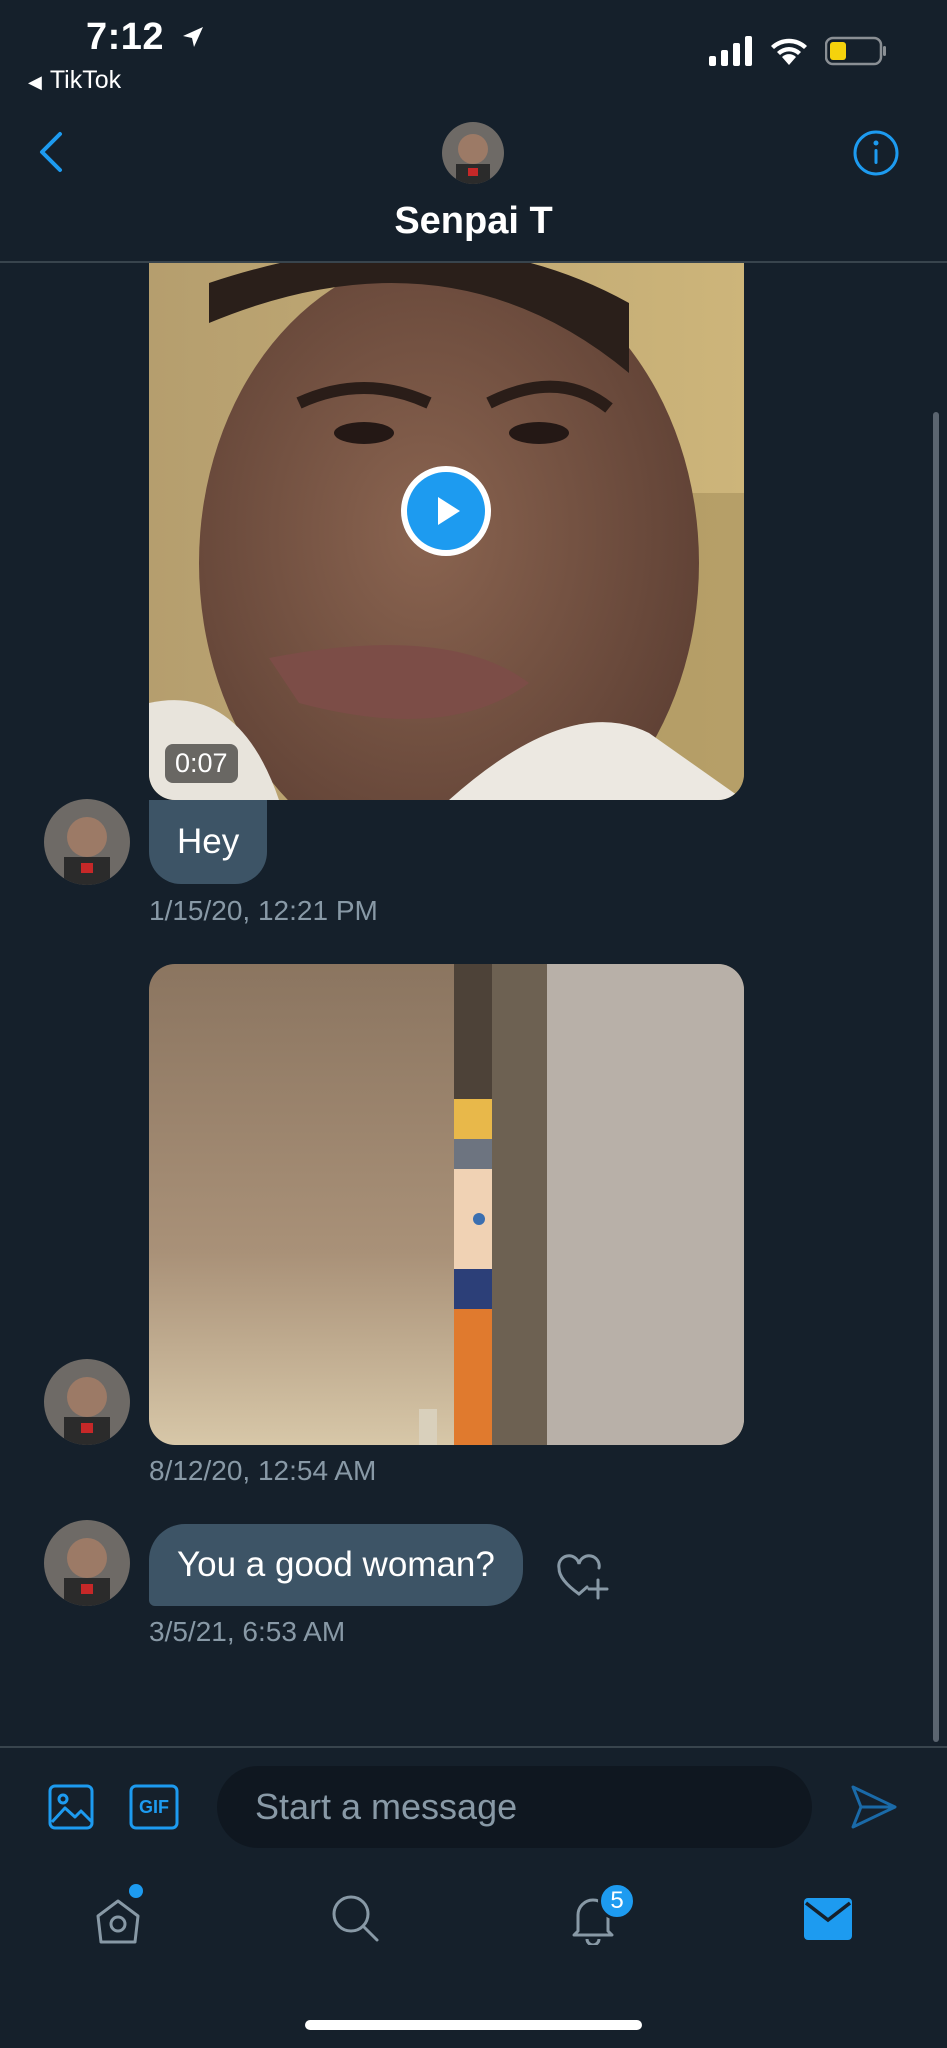  What do you see at coordinates (386, 1806) in the screenshot?
I see `message-input-placeholder: Start a message` at bounding box center [386, 1806].